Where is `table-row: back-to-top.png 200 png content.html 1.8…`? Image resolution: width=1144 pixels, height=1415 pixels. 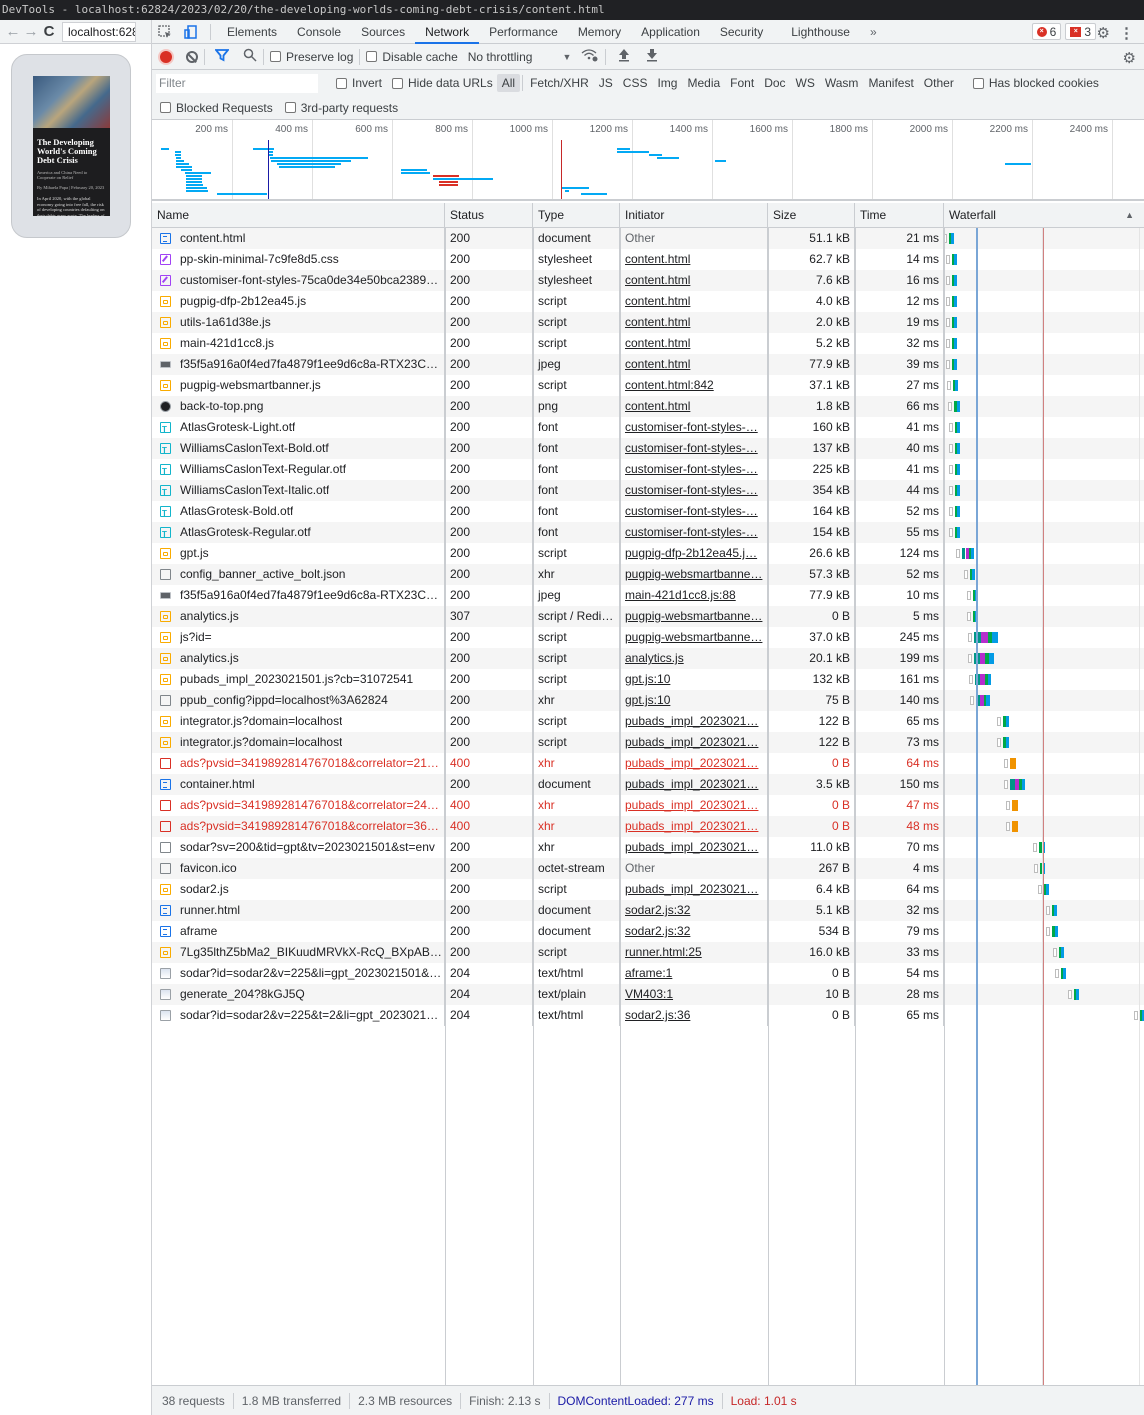
table-row: back-to-top.png 200 png content.html 1.8… is located at coordinates (648, 406).